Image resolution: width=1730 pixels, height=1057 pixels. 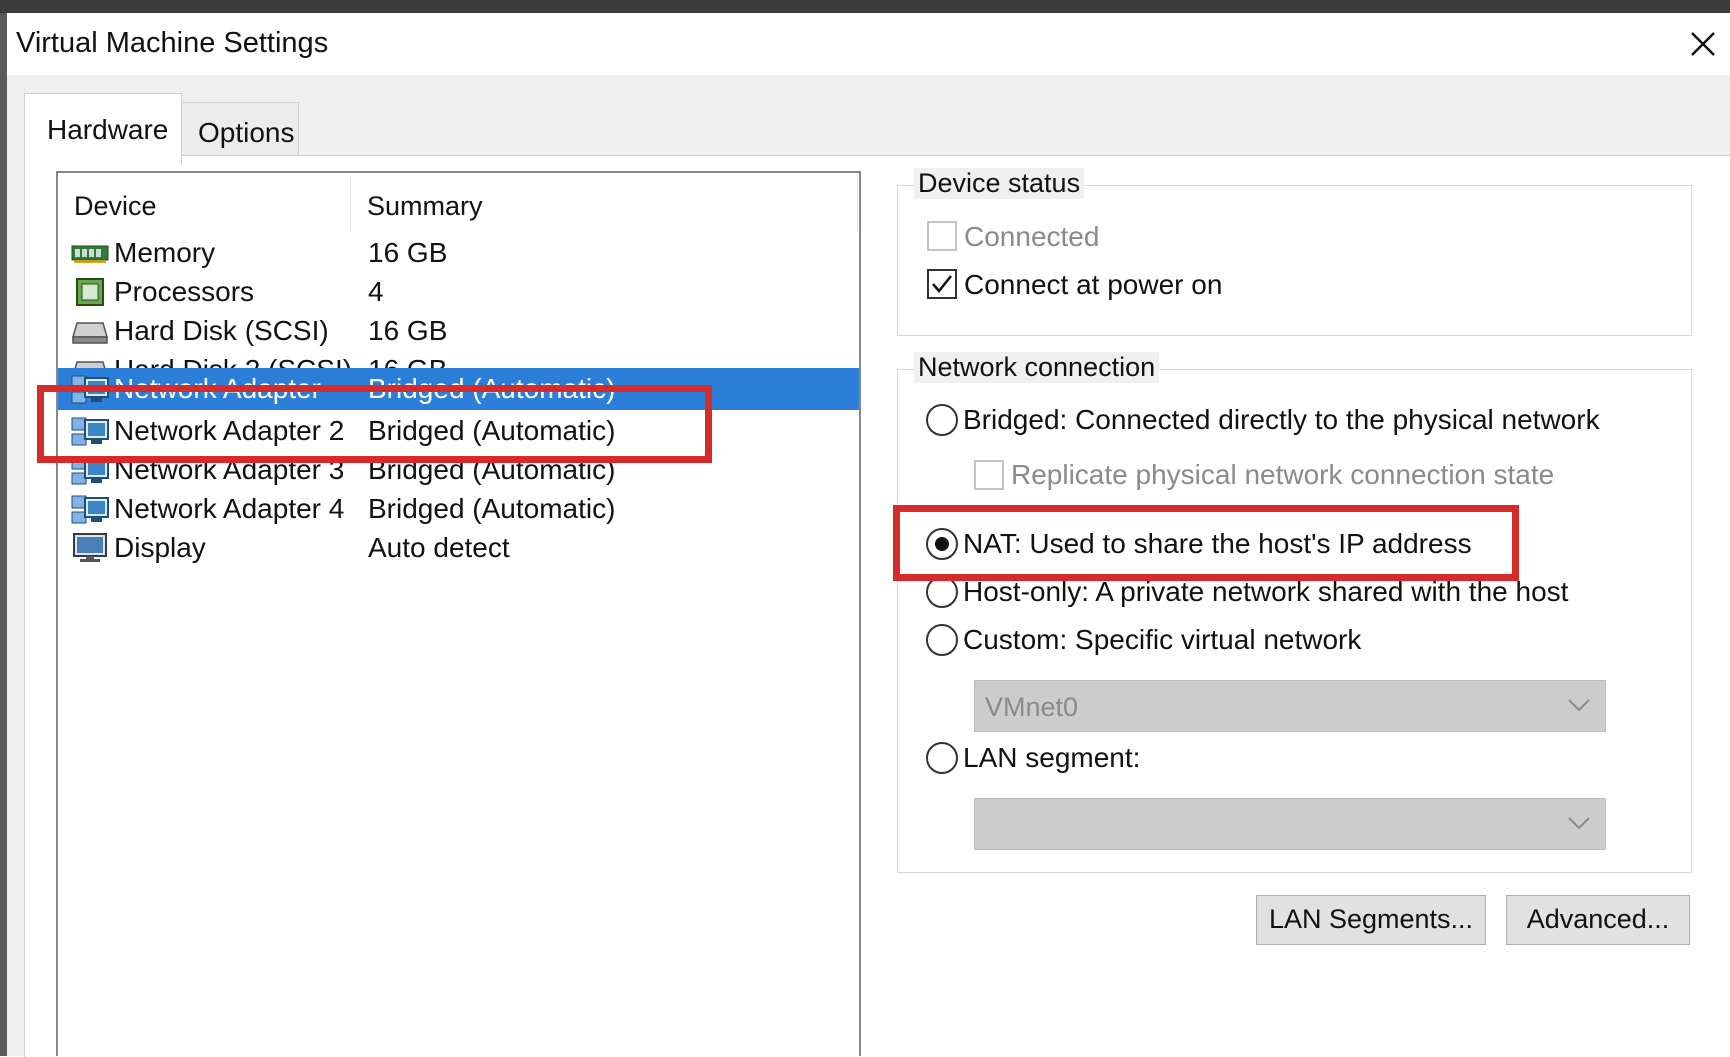 What do you see at coordinates (942, 640) in the screenshot?
I see `custom-radio` at bounding box center [942, 640].